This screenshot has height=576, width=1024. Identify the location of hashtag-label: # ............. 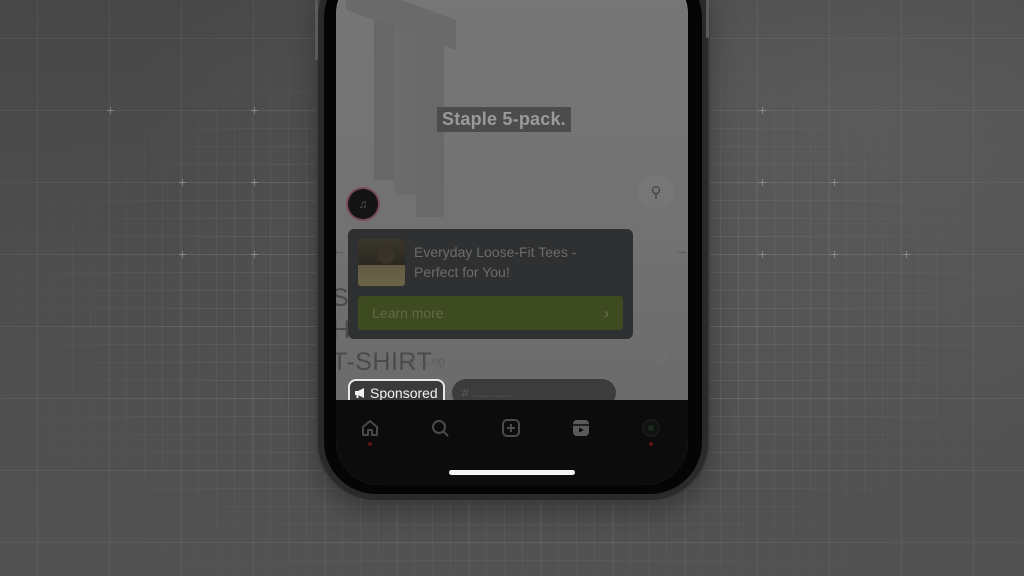
(487, 393).